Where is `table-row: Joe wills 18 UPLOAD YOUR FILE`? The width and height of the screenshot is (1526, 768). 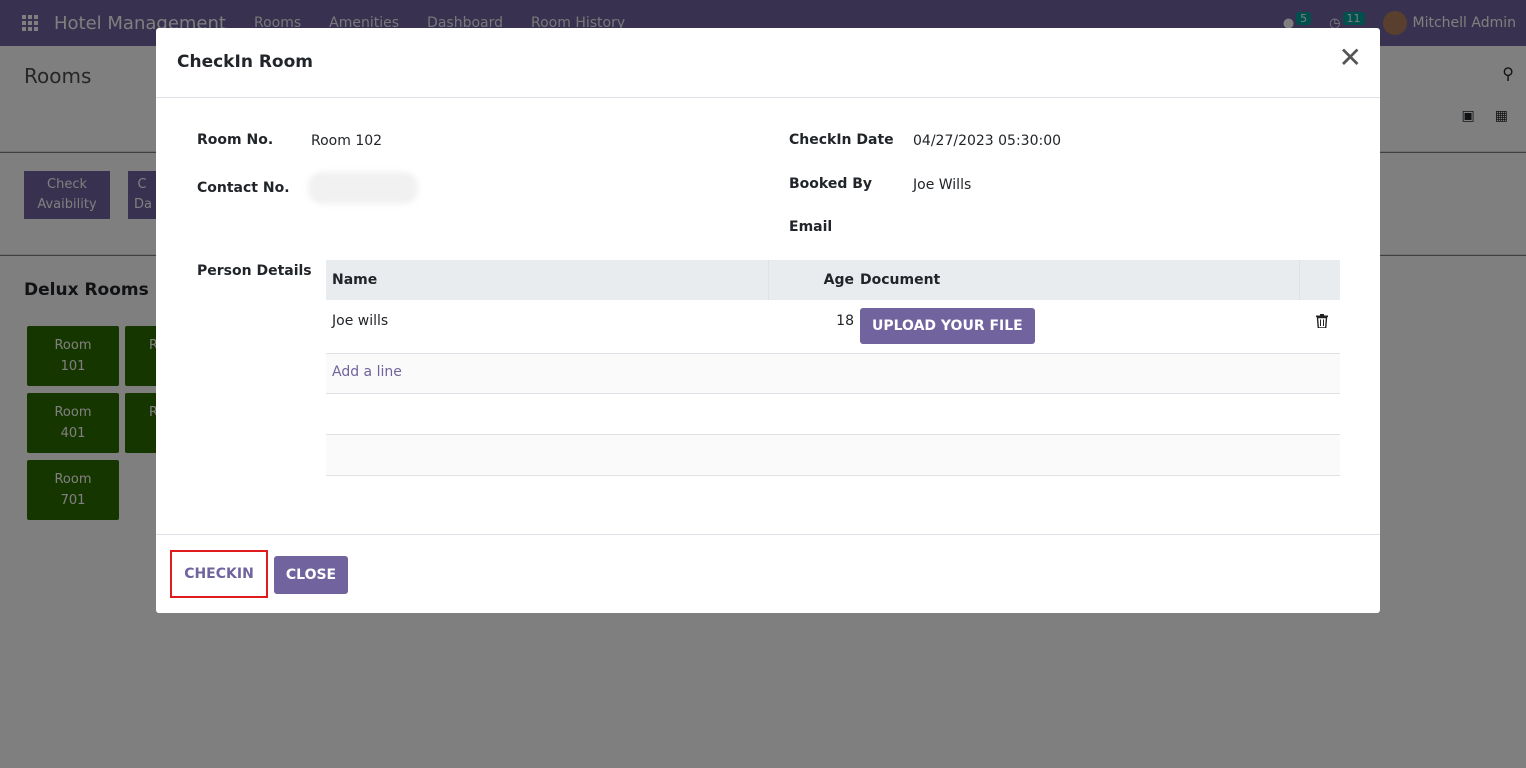 table-row: Joe wills 18 UPLOAD YOUR FILE is located at coordinates (833, 327).